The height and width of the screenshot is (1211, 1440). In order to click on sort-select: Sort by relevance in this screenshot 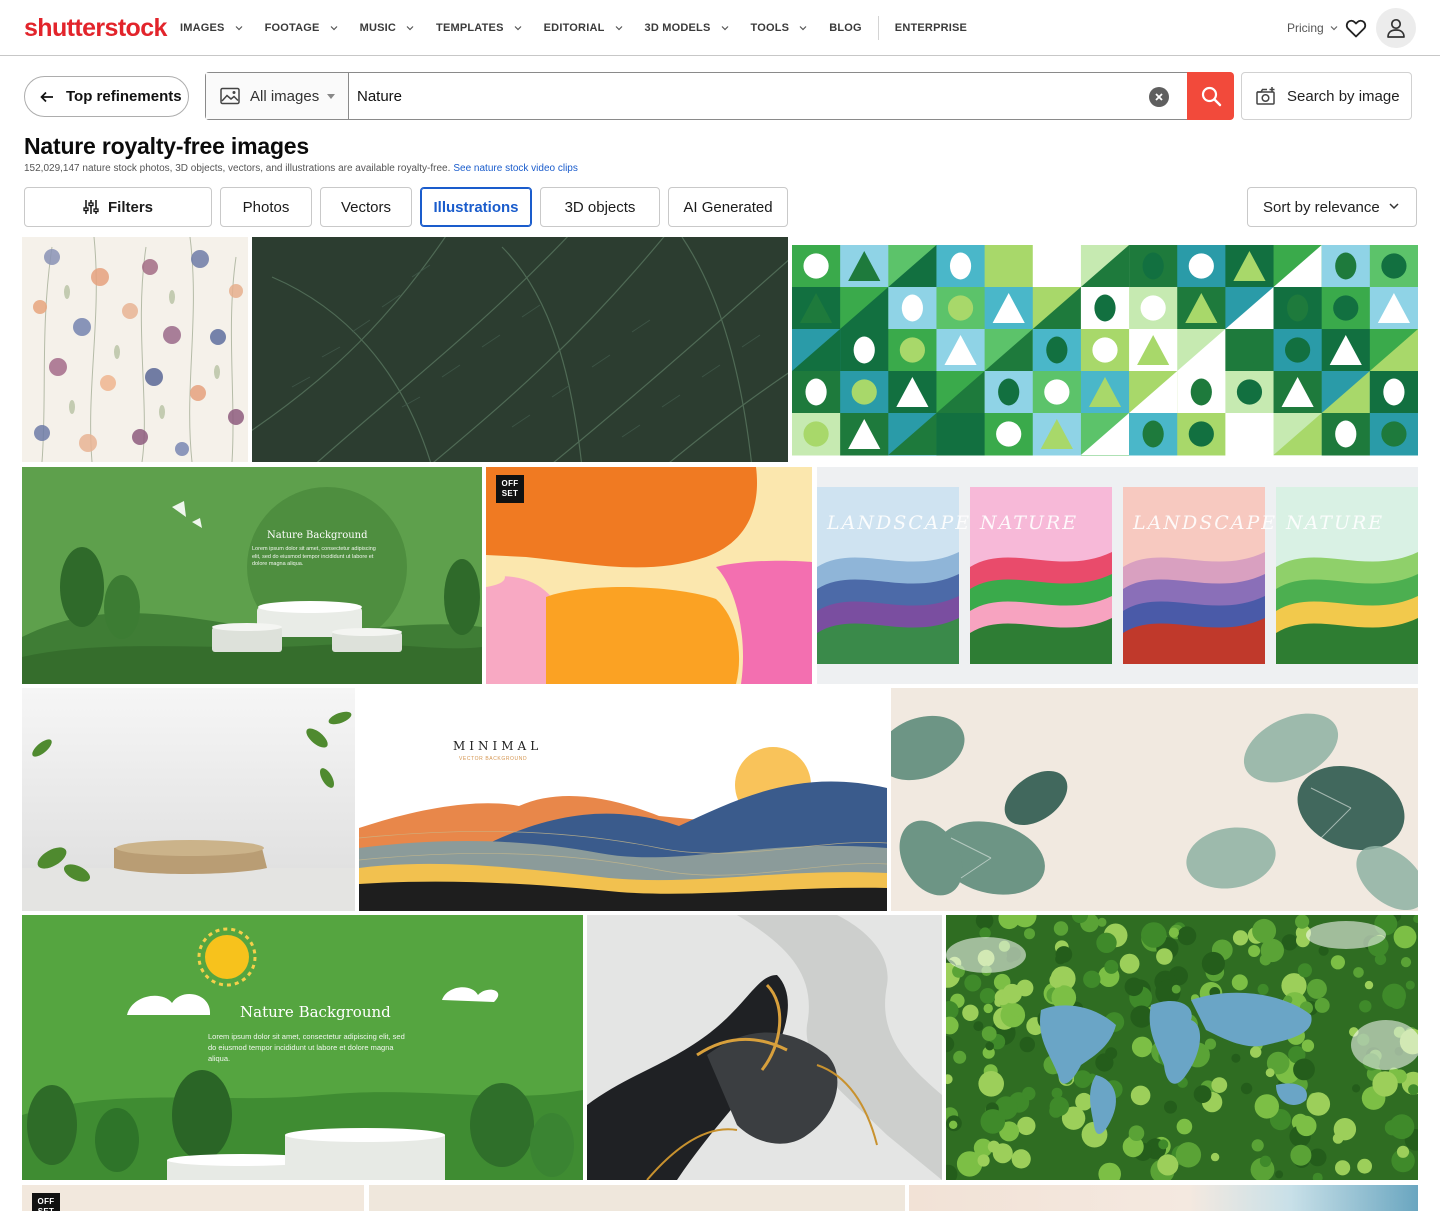, I will do `click(1332, 207)`.